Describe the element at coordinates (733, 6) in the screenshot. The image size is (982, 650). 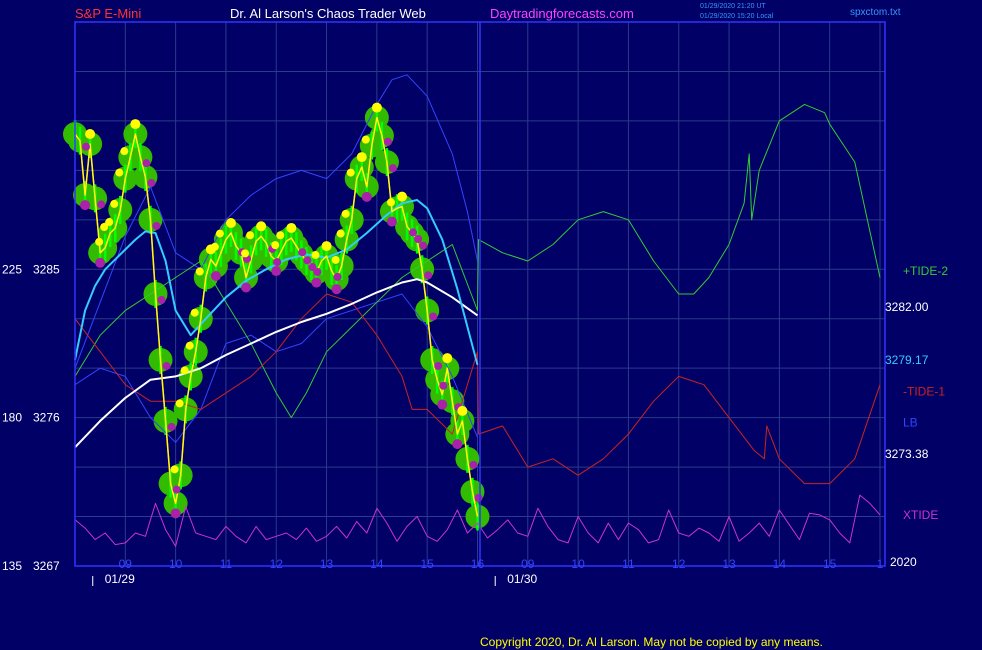
I see `timestamp-ut: 01/29/2020 21:20 UT` at that location.